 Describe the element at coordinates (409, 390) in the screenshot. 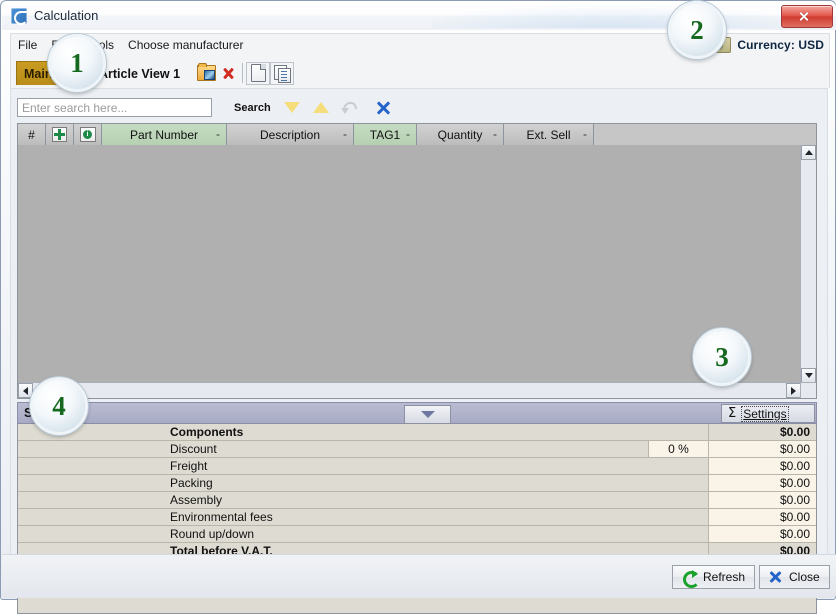

I see `grid-horizontal-scrollbar` at that location.